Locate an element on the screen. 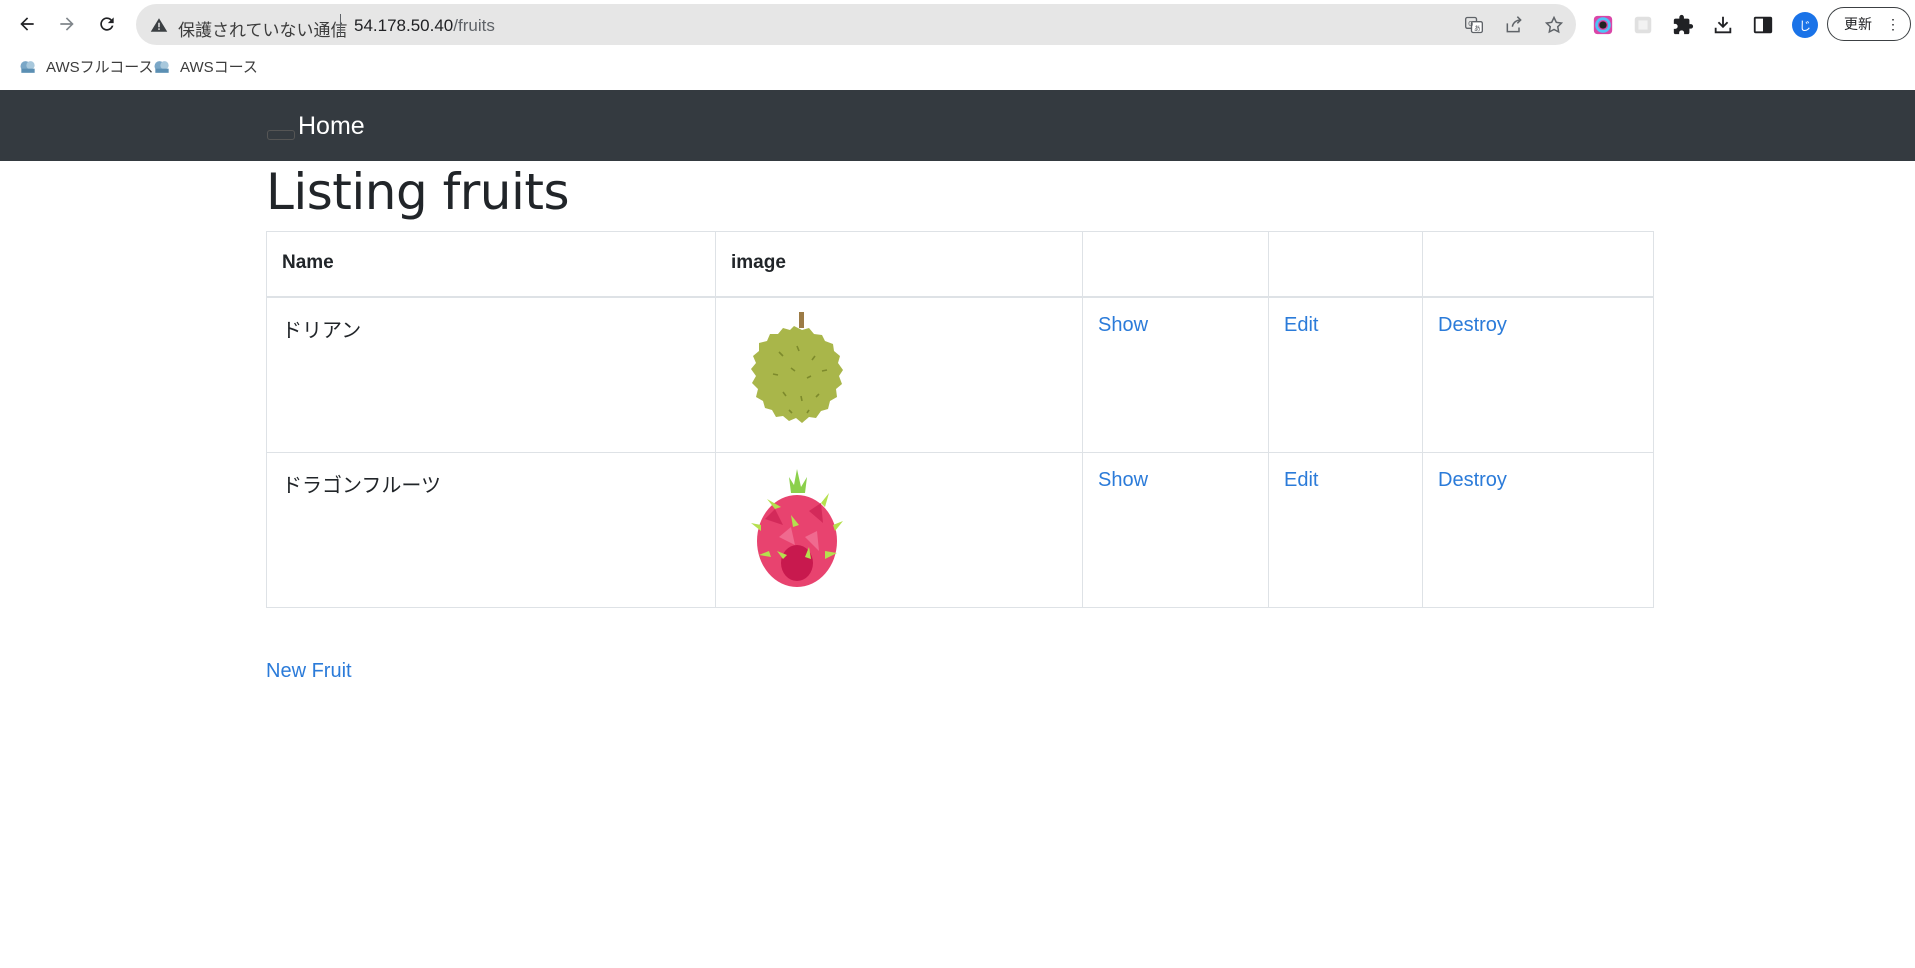 The width and height of the screenshot is (1915, 968). forward-button is located at coordinates (67, 24).